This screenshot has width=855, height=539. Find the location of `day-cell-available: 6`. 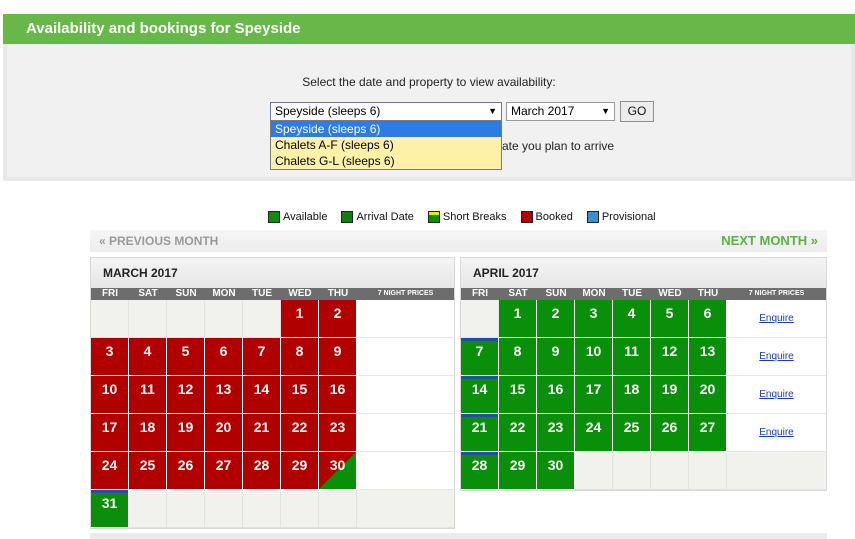

day-cell-available: 6 is located at coordinates (708, 319).